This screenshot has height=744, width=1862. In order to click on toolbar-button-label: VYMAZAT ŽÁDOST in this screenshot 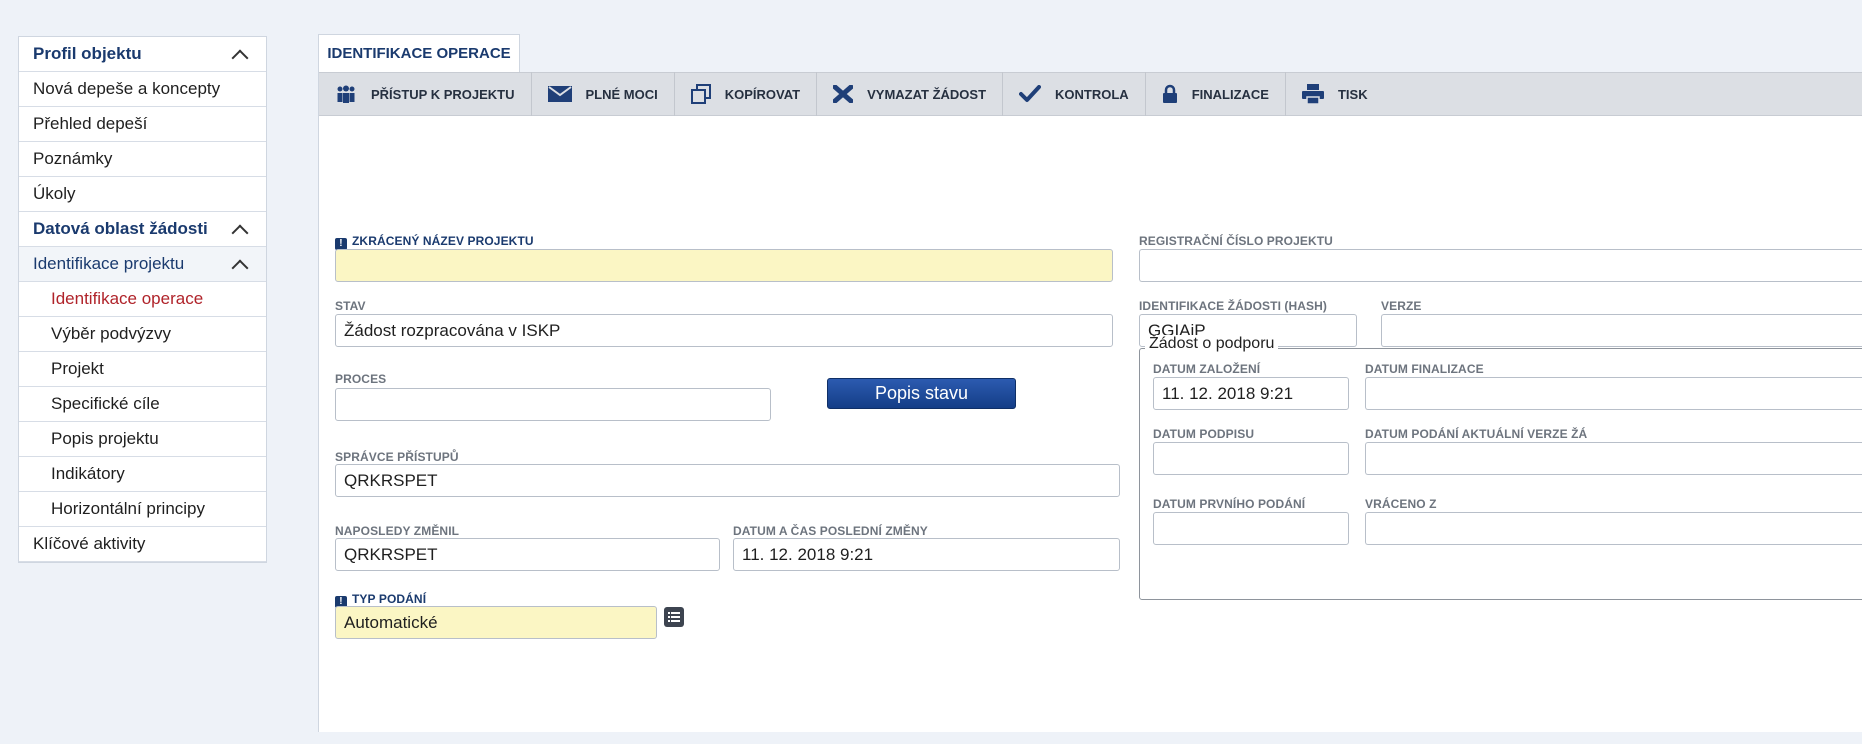, I will do `click(927, 94)`.